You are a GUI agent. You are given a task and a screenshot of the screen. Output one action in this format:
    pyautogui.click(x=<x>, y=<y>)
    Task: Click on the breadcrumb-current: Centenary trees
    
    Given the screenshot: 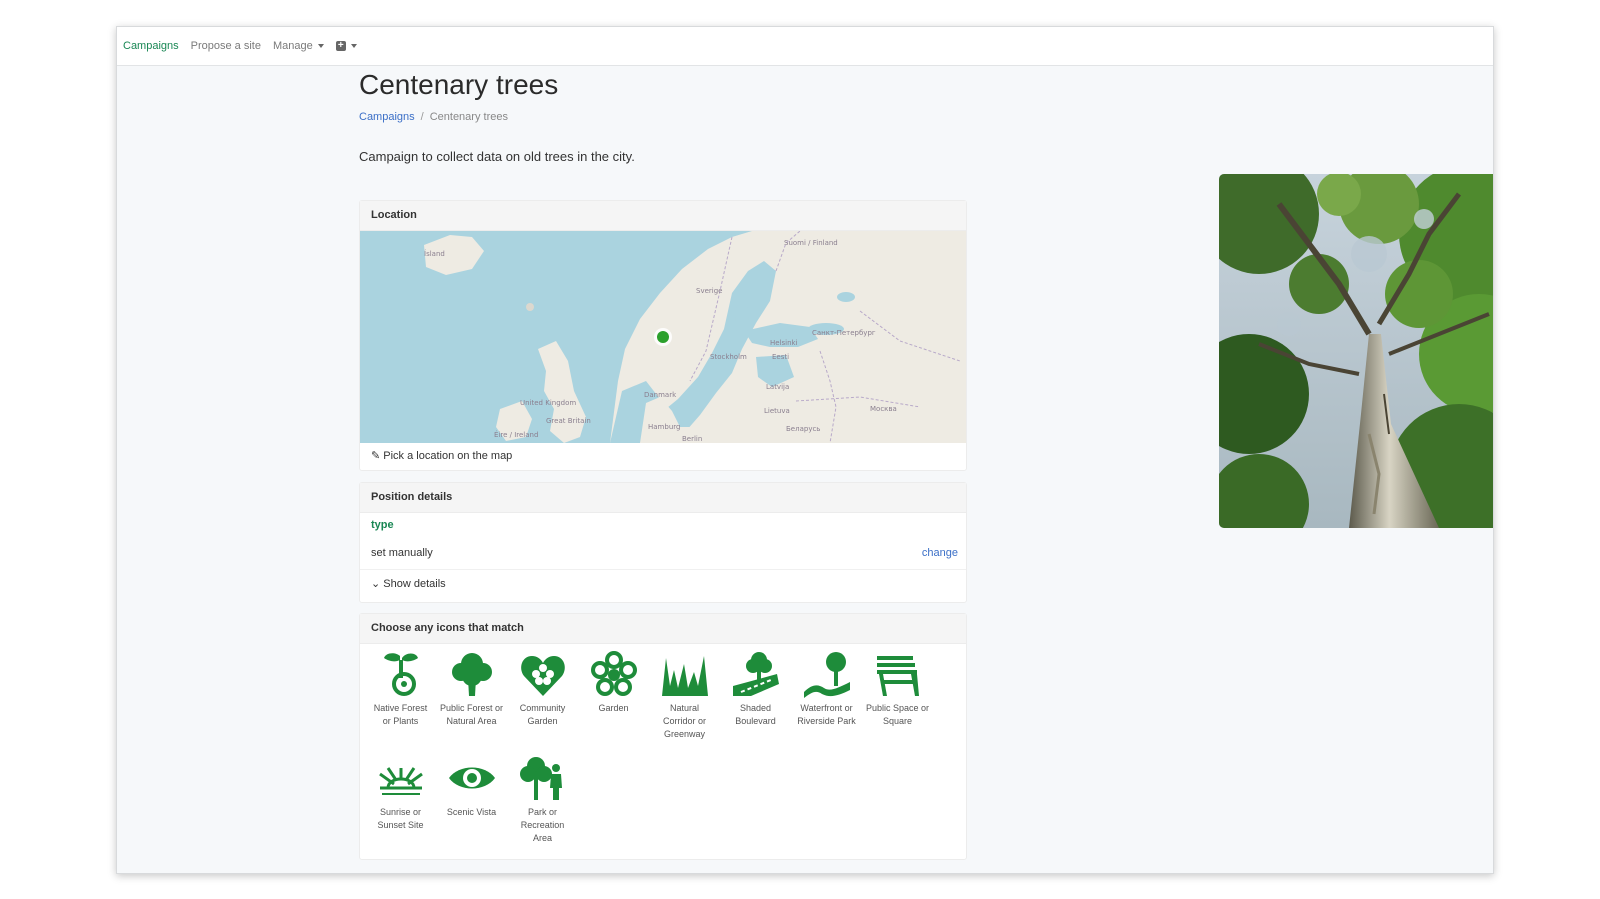 What is the action you would take?
    pyautogui.click(x=468, y=117)
    